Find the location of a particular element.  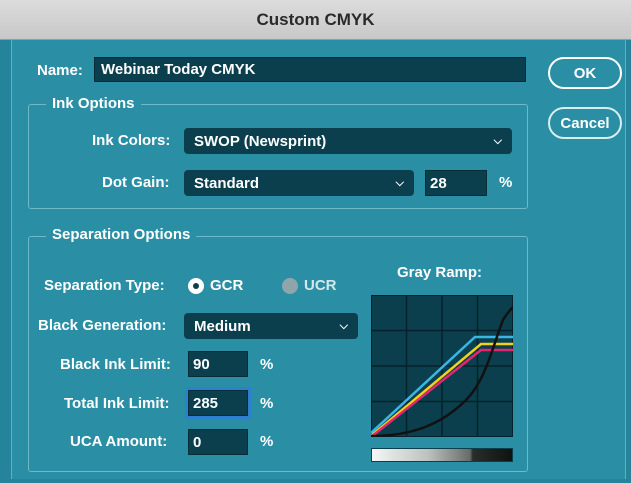

ink-colors-select: SWOP (Newsprint) ⌵ is located at coordinates (348, 141).